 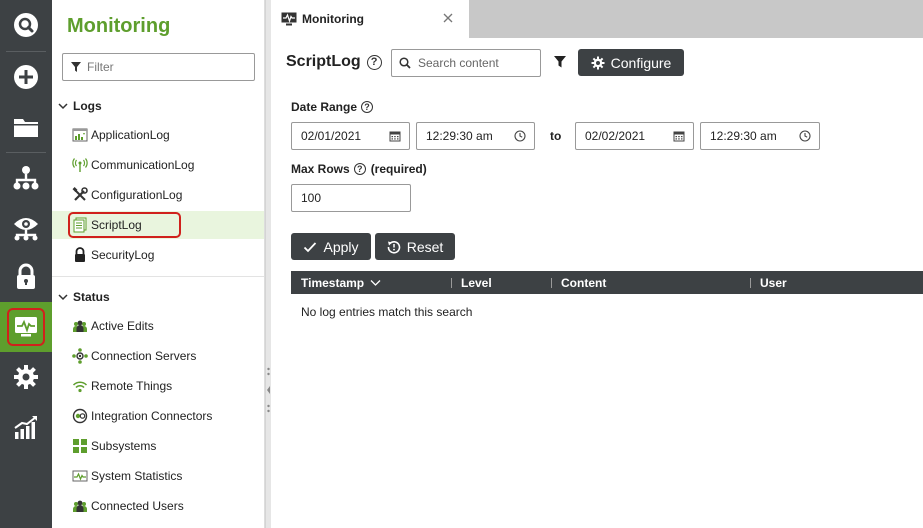 I want to click on column-user-label: User, so click(x=773, y=282).